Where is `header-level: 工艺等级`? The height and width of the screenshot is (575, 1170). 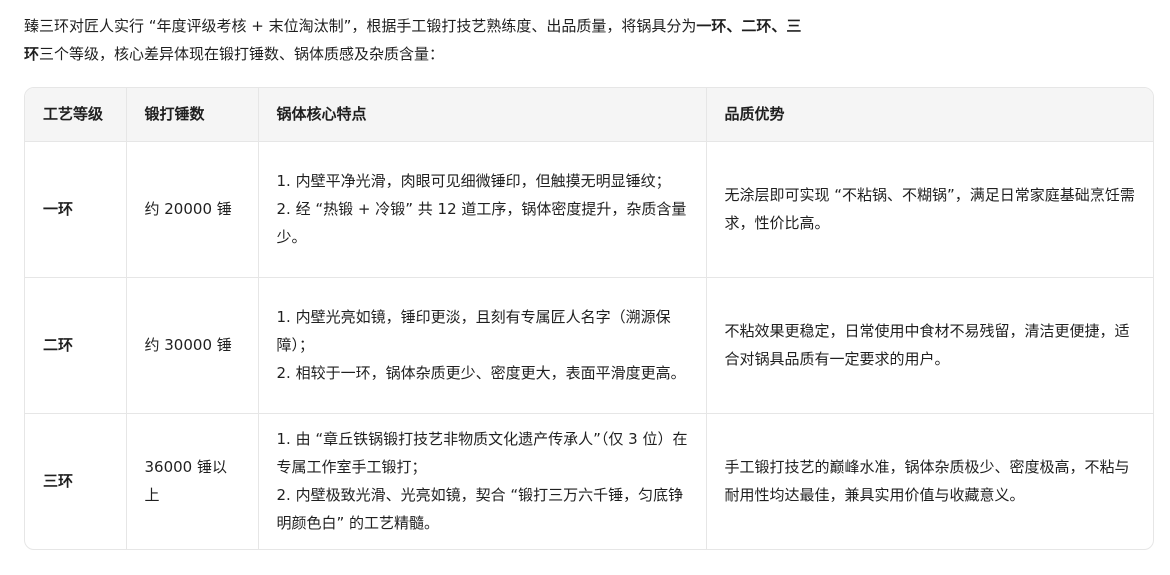
header-level: 工艺等级 is located at coordinates (76, 115).